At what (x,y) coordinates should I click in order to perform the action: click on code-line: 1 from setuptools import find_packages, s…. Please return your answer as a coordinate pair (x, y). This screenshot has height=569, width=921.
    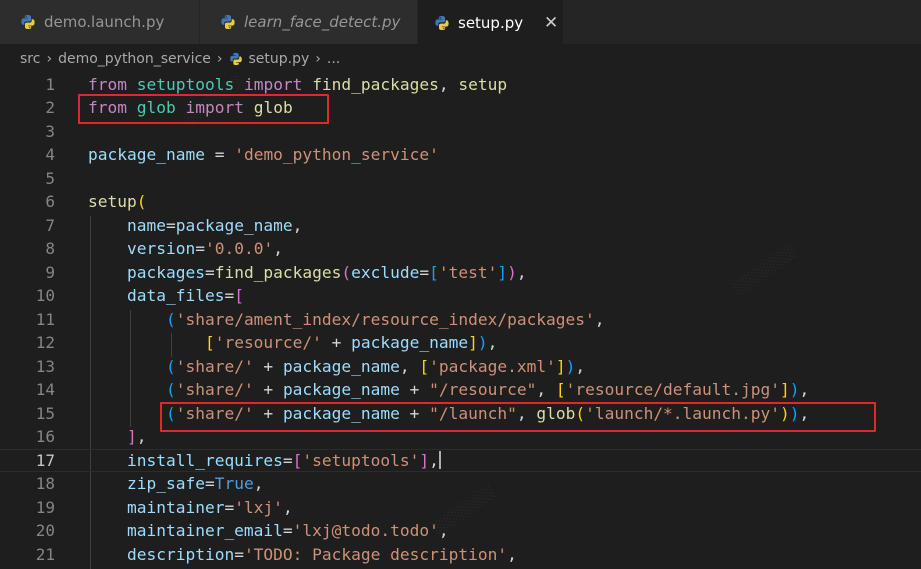
    Looking at the image, I should click on (460, 84).